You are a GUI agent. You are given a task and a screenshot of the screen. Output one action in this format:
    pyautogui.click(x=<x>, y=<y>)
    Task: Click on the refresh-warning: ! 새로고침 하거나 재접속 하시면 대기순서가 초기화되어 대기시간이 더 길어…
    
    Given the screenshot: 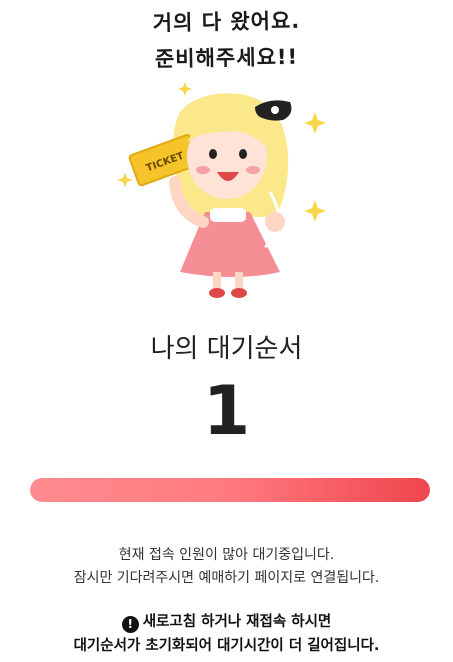 What is the action you would take?
    pyautogui.click(x=226, y=634)
    